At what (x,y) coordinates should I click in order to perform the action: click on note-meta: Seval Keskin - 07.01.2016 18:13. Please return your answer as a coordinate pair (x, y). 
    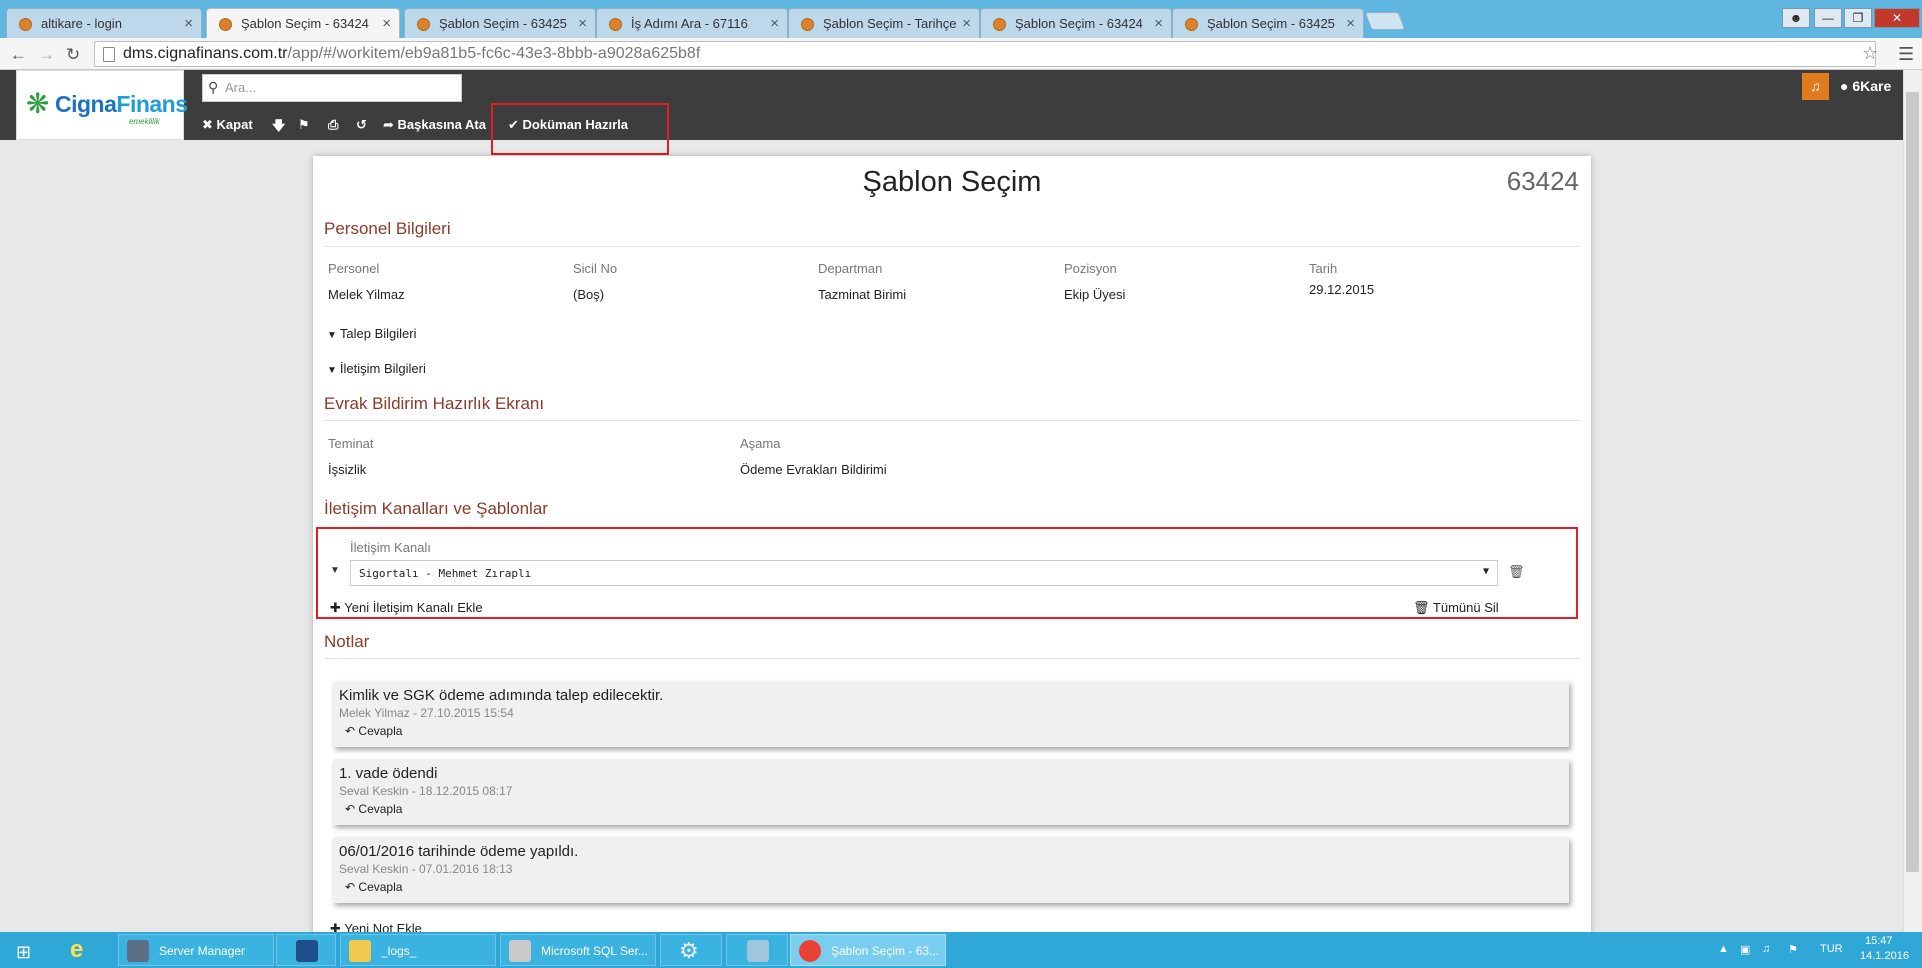
    Looking at the image, I should click on (426, 869).